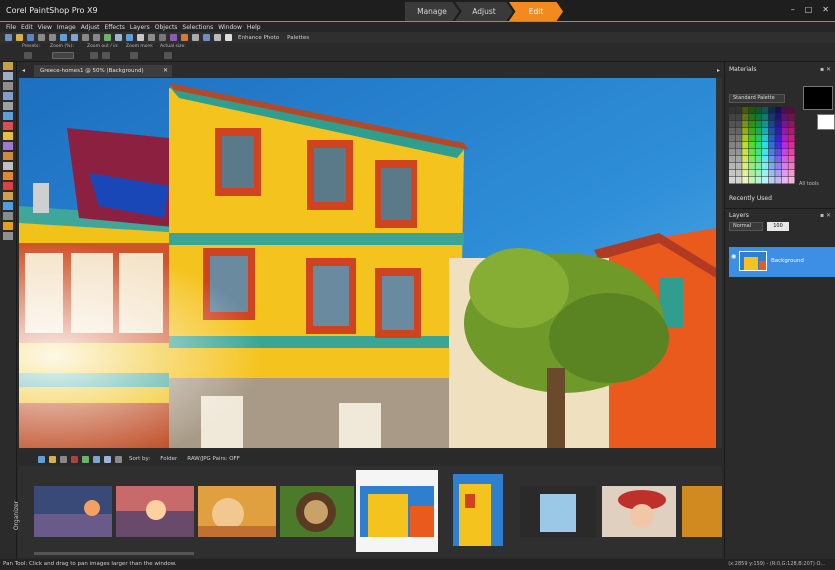 This screenshot has width=835, height=570. I want to click on canvas-vertical-scrollbar, so click(719, 263).